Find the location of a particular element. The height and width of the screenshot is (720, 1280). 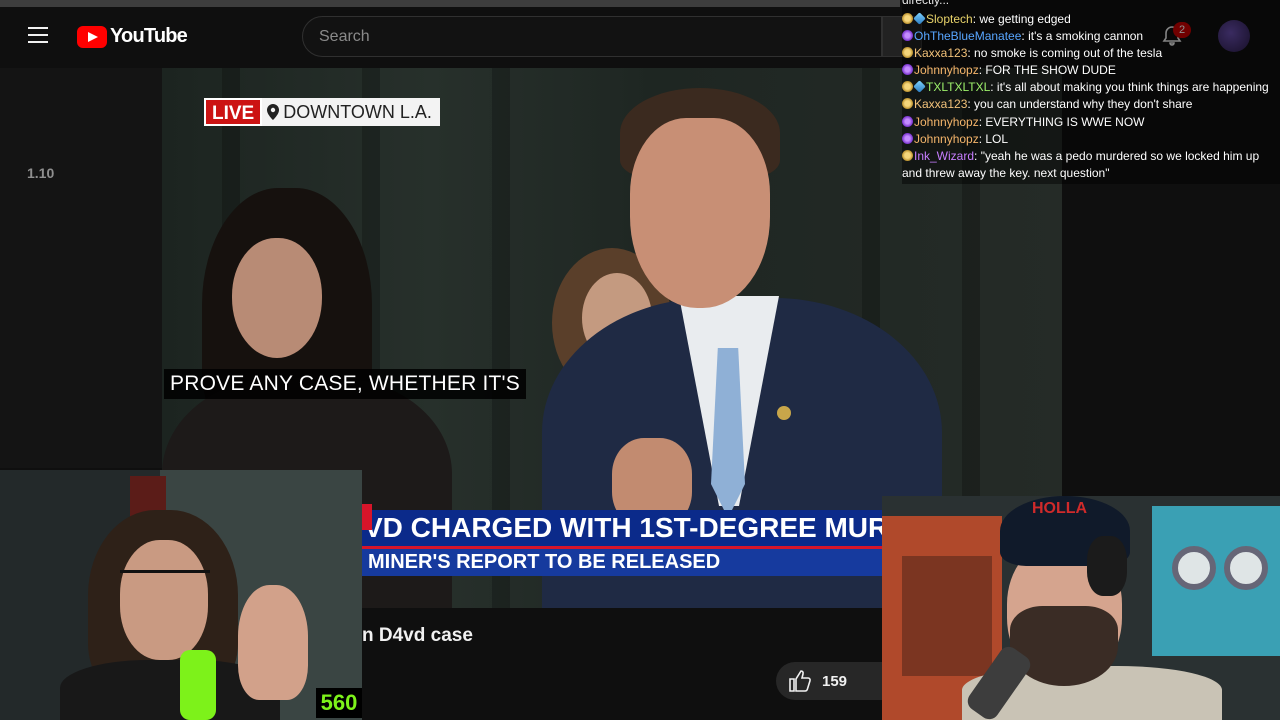

left-panel: 1.10 is located at coordinates (81, 268).